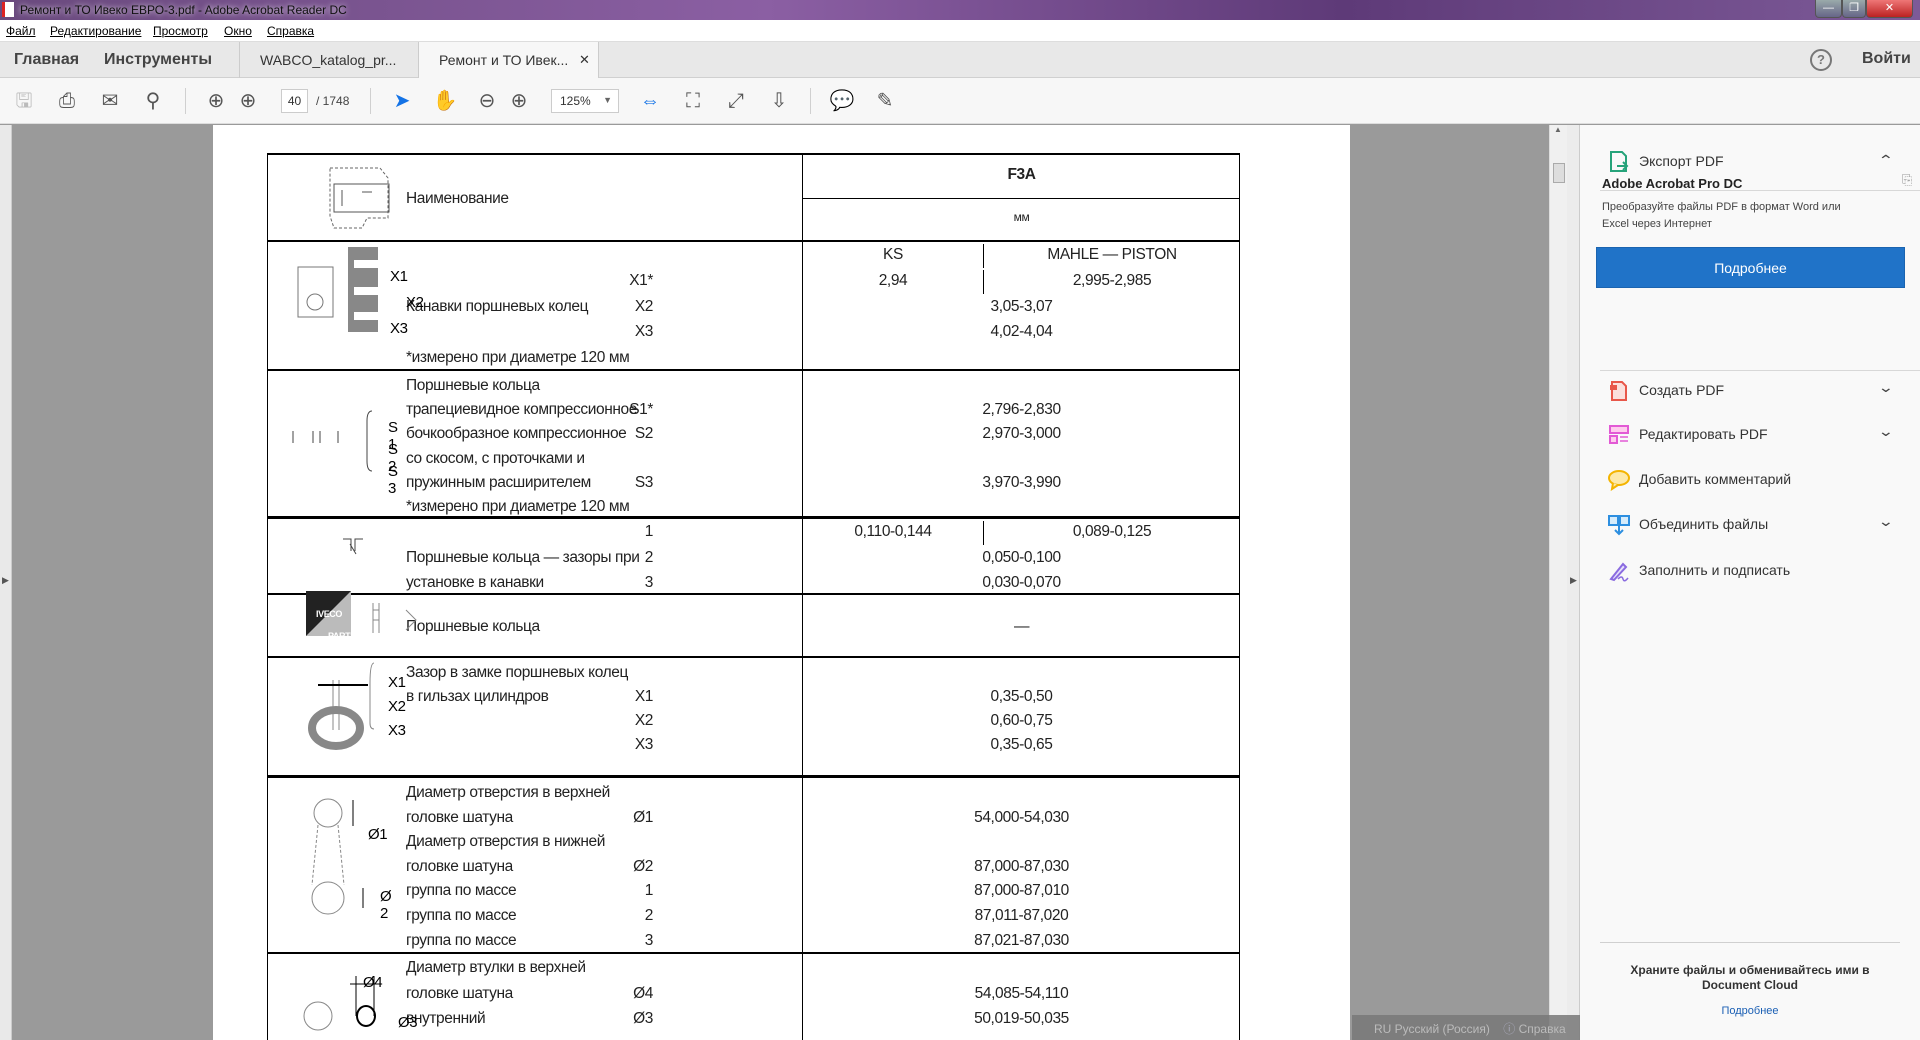  I want to click on draw-pen-icon: ✎, so click(885, 101).